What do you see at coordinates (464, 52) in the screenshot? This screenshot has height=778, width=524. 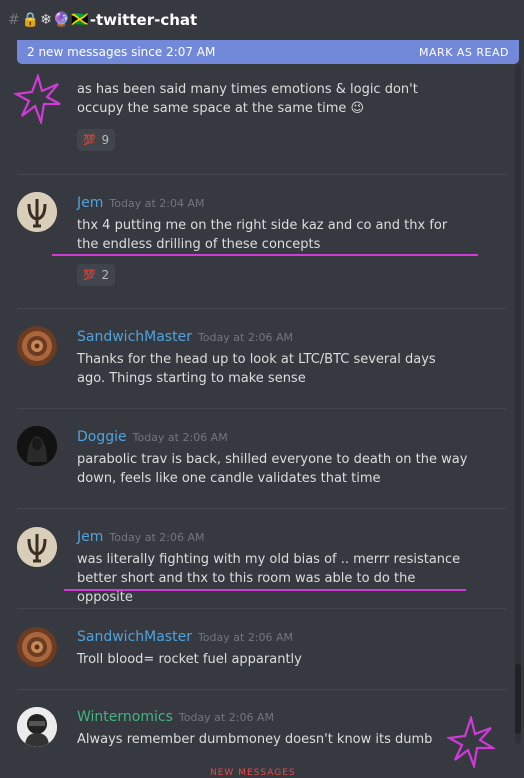 I see `mark-as-read-button: MARK AS READ` at bounding box center [464, 52].